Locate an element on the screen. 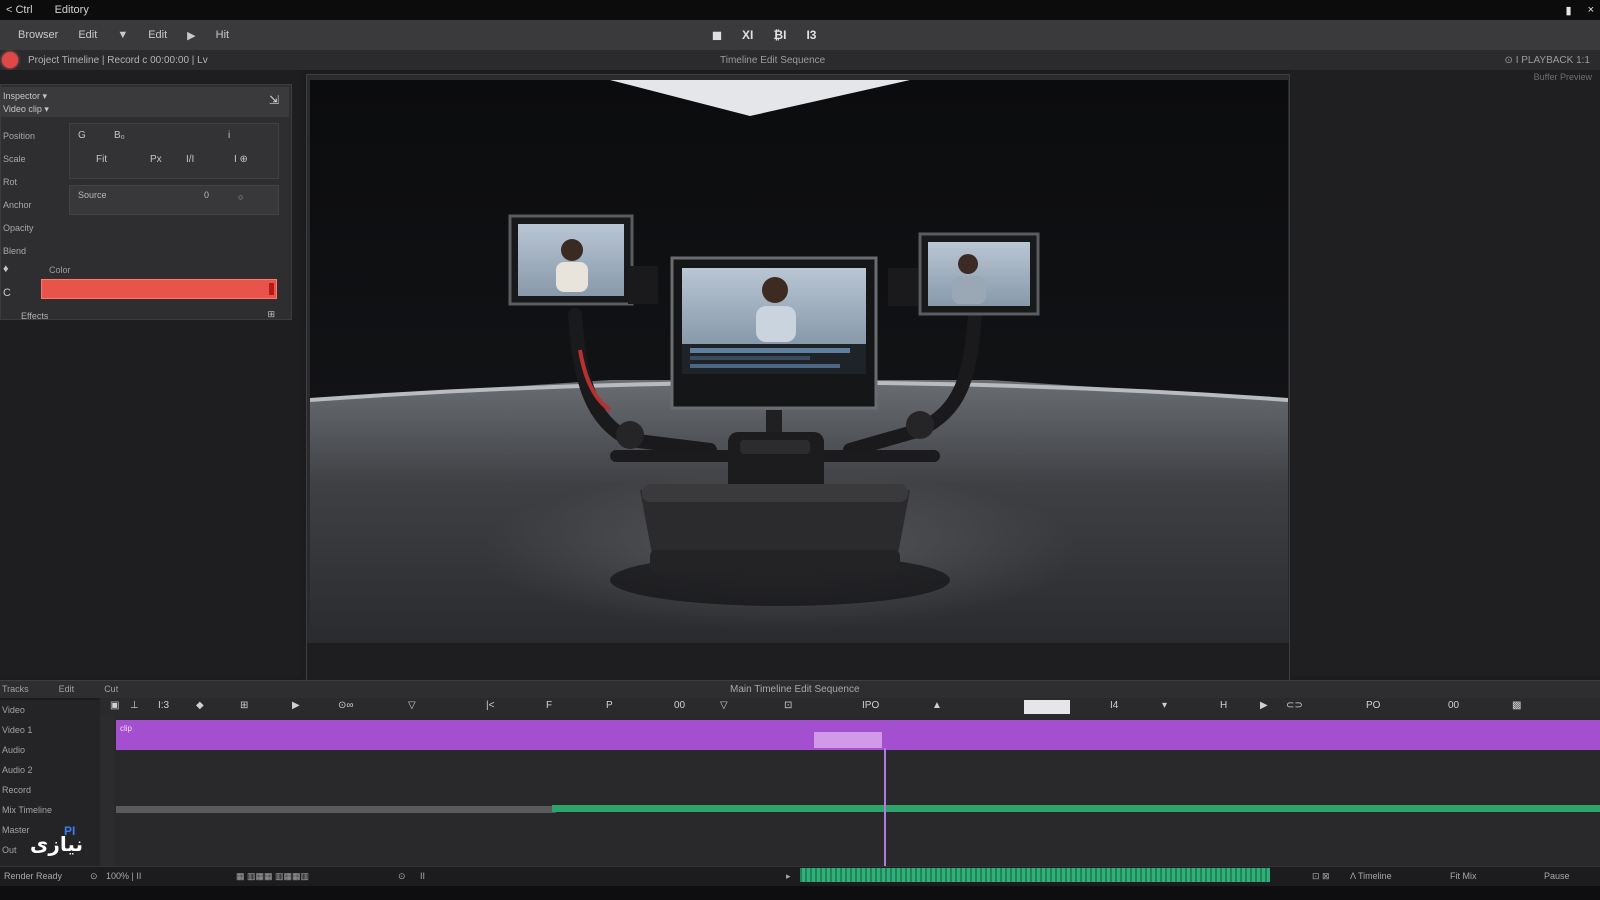 The height and width of the screenshot is (900, 1600). inspector-title: Inspector ▾ is located at coordinates (25, 96).